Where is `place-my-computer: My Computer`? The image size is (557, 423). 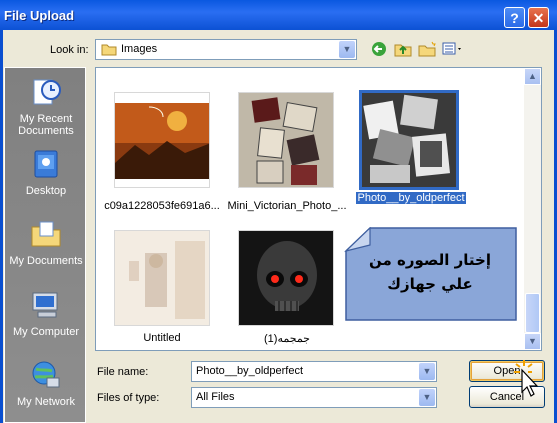 place-my-computer: My Computer is located at coordinates (46, 313).